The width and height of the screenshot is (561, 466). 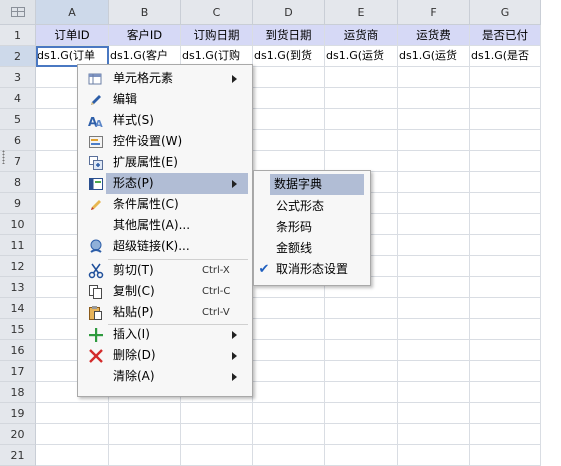 What do you see at coordinates (289, 12) in the screenshot?
I see `column-header-d: D` at bounding box center [289, 12].